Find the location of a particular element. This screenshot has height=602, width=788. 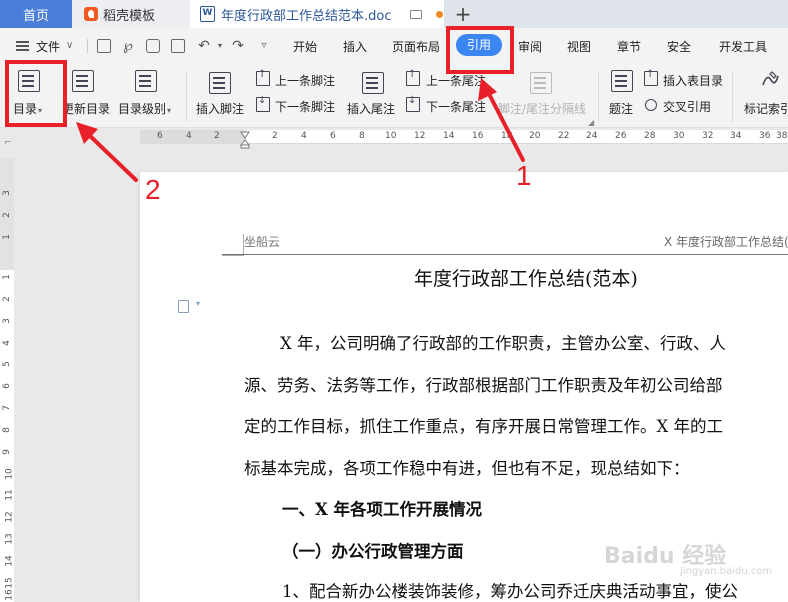

unsaved-dot-icon is located at coordinates (439, 14).